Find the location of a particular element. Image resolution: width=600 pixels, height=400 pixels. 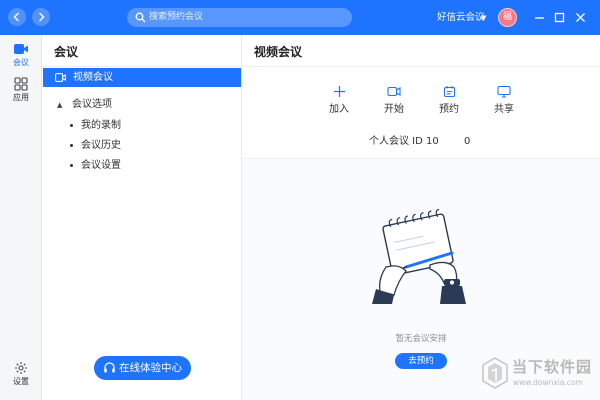

sidebar-item-meeting-settings: 会议设置 is located at coordinates (141, 165).